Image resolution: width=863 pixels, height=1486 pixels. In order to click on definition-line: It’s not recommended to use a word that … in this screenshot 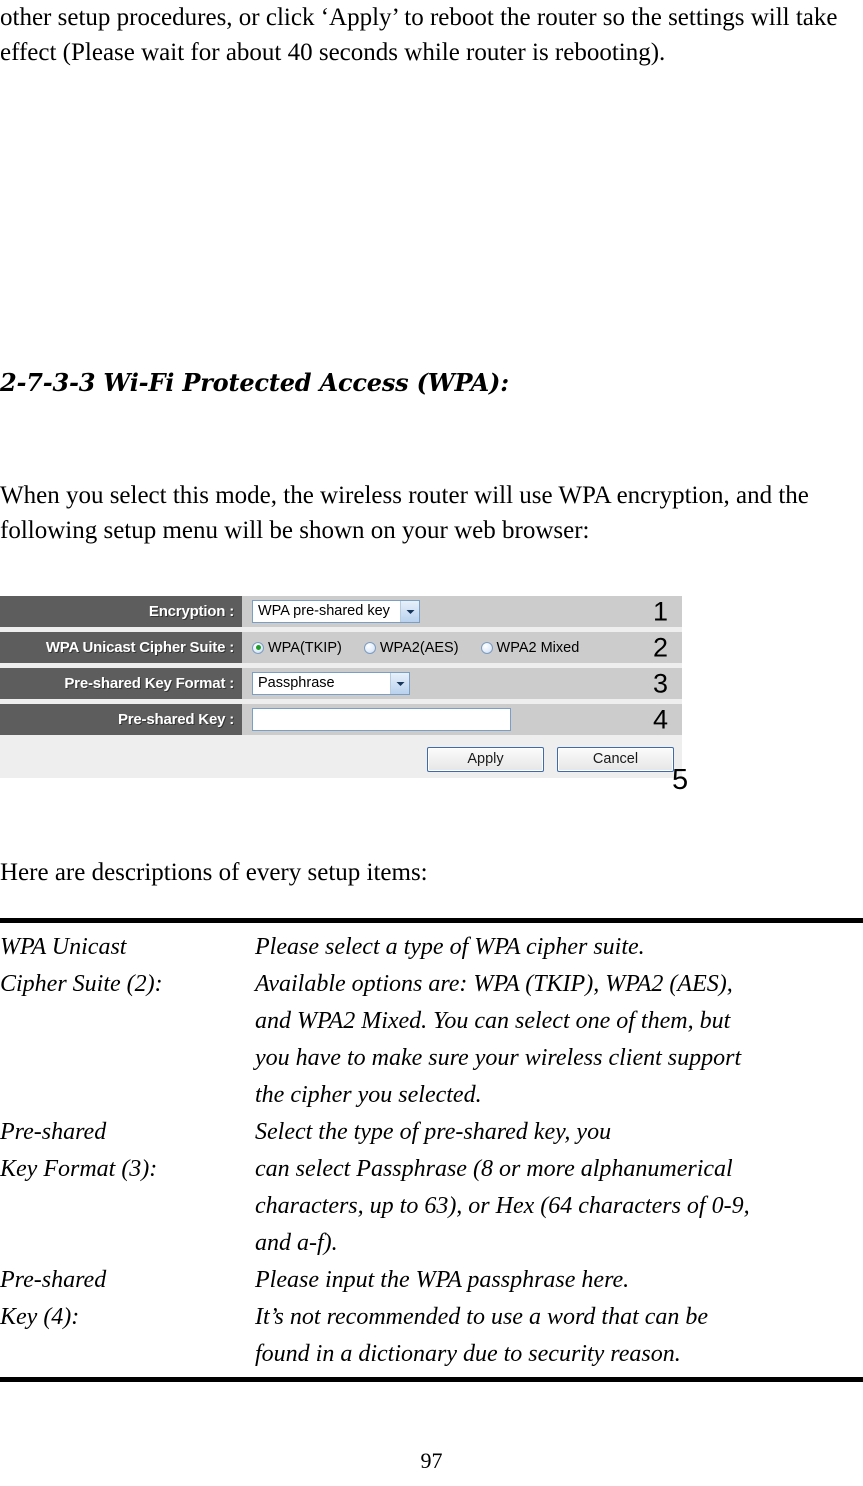, I will do `click(482, 1317)`.